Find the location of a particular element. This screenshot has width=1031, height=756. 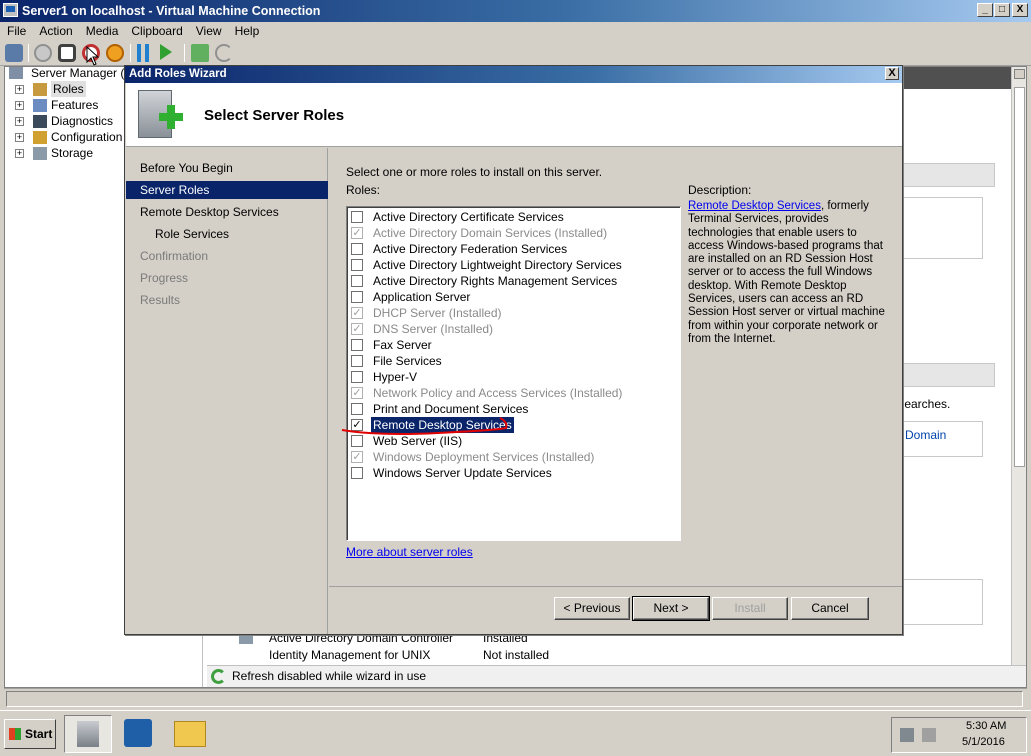

clock-date: 5/1/2016 is located at coordinates (983, 742).